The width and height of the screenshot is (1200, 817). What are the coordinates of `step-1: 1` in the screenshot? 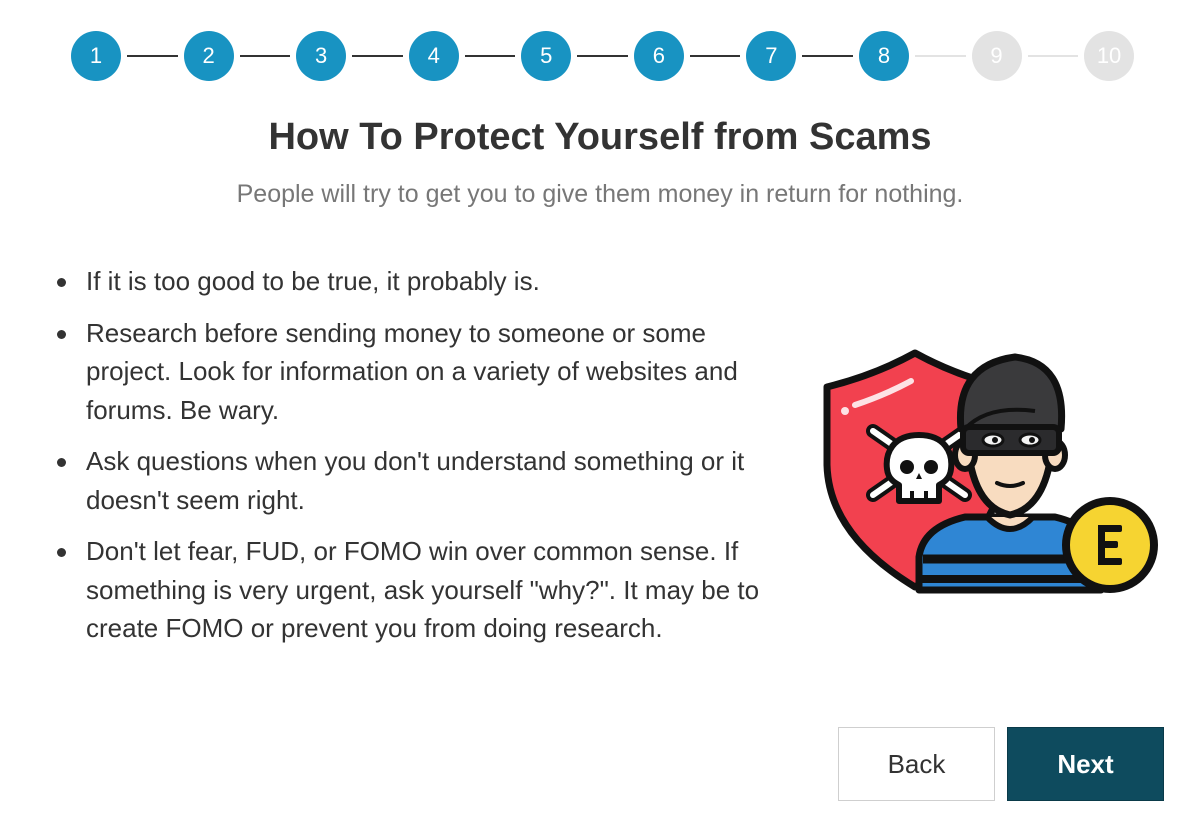 It's located at (96, 56).